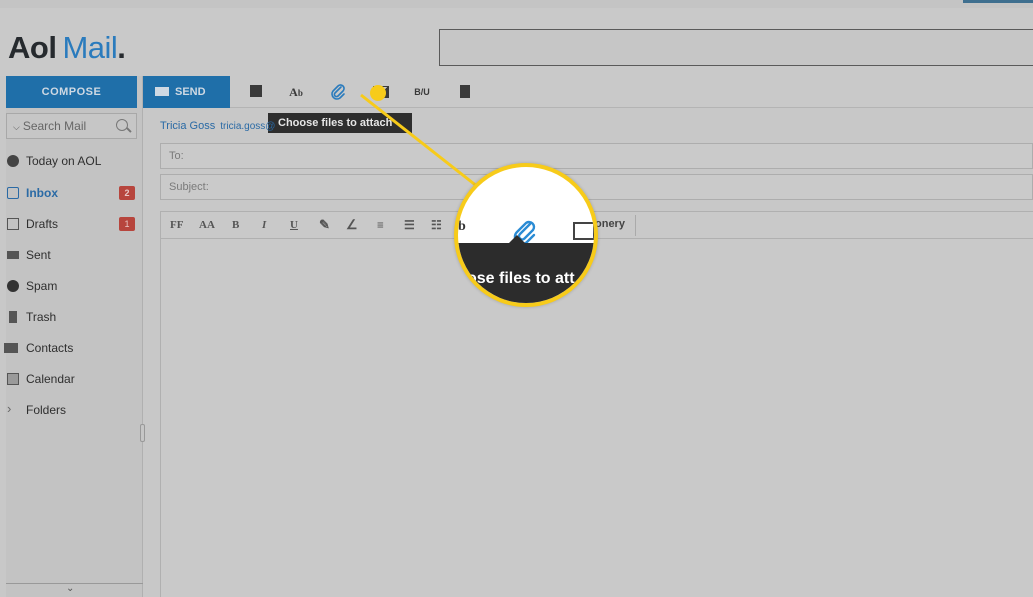 This screenshot has height=597, width=1033. What do you see at coordinates (338, 92) in the screenshot?
I see `attach-icon` at bounding box center [338, 92].